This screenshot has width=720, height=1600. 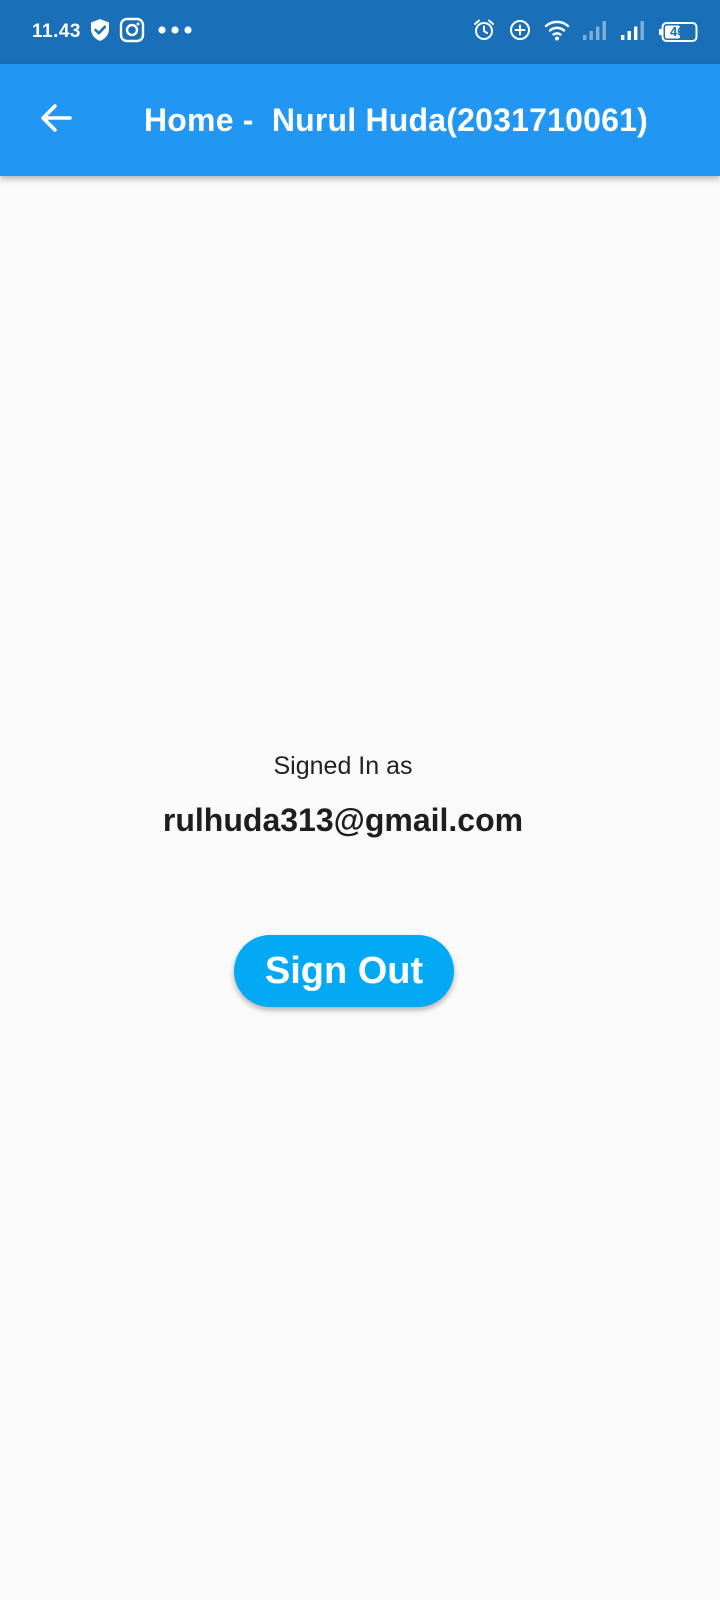 I want to click on back-button, so click(x=56, y=120).